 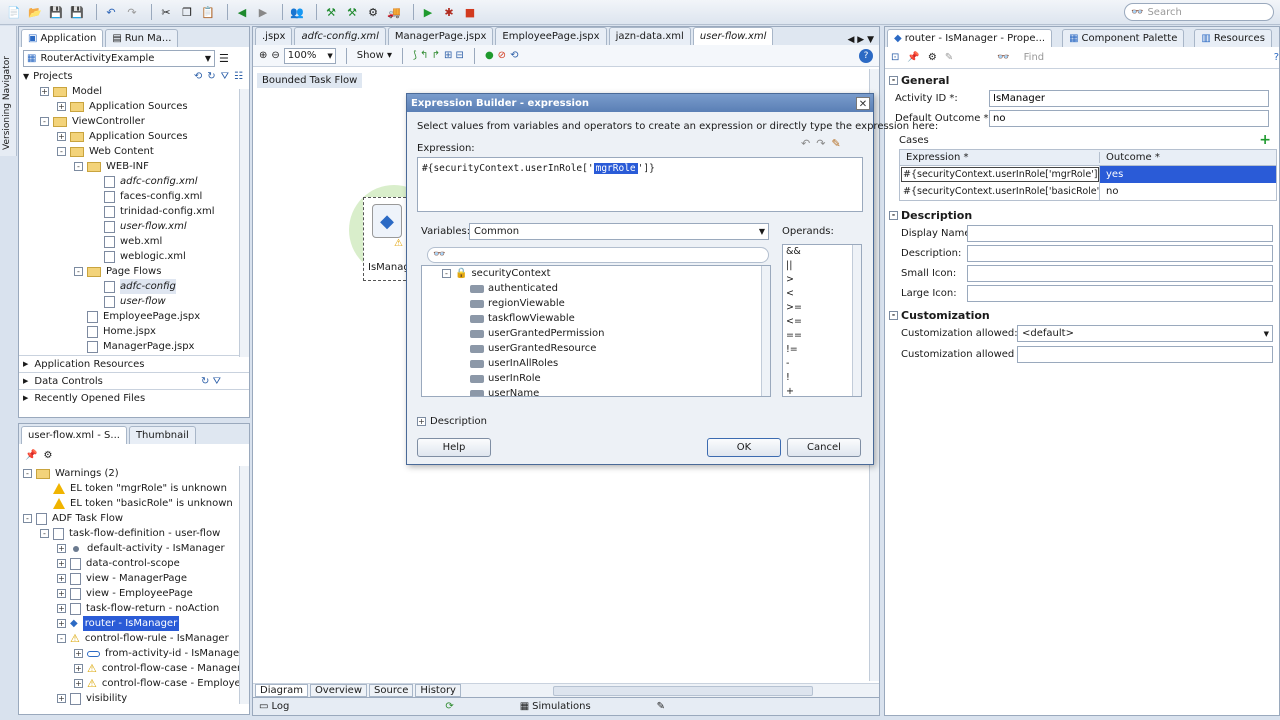 I want to click on cancel-button: Cancel, so click(x=824, y=447).